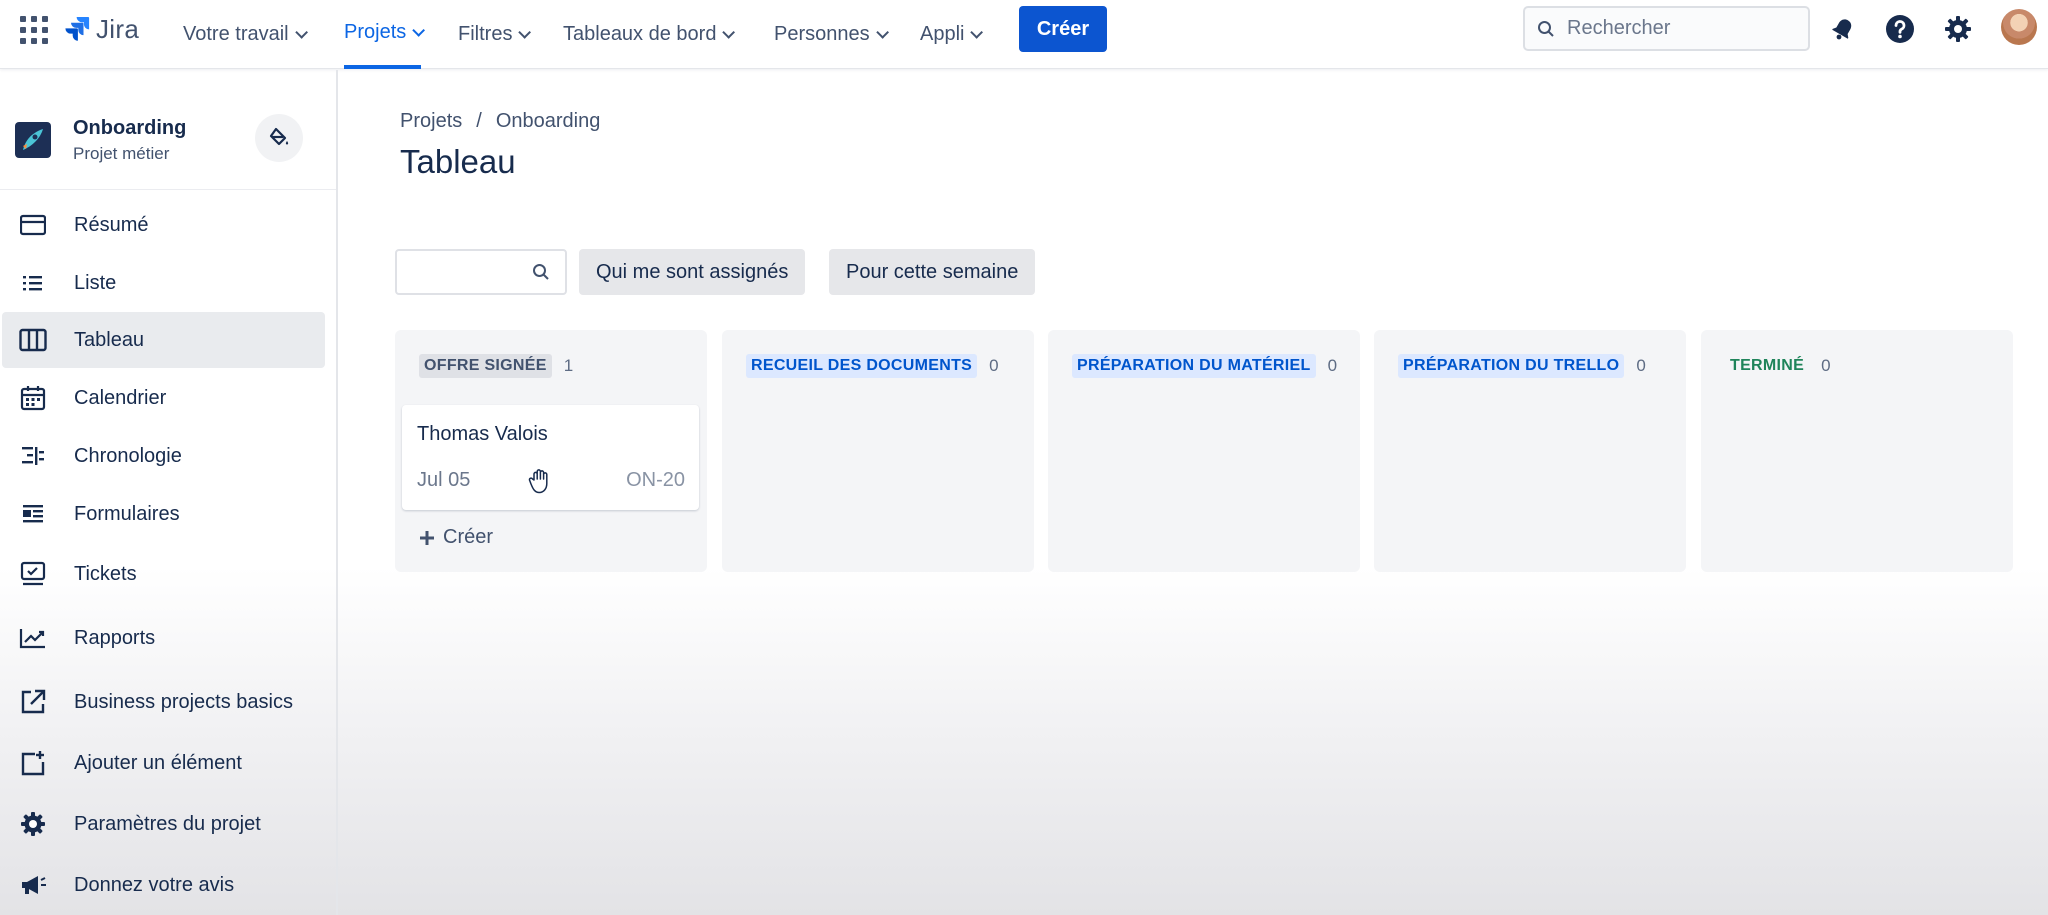 The height and width of the screenshot is (915, 2048). Describe the element at coordinates (444, 480) in the screenshot. I see `card-due-date: Jul 05` at that location.